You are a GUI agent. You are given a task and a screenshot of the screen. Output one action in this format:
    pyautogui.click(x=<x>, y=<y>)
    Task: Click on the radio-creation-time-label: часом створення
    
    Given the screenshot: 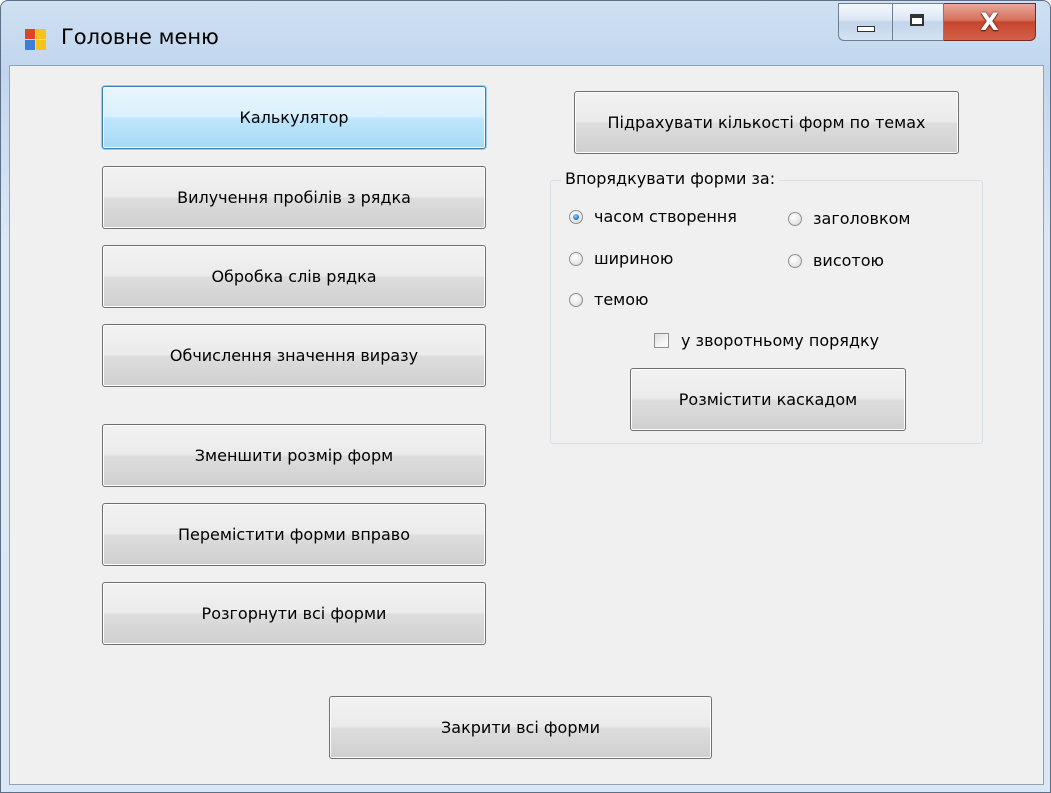 What is the action you would take?
    pyautogui.click(x=665, y=216)
    